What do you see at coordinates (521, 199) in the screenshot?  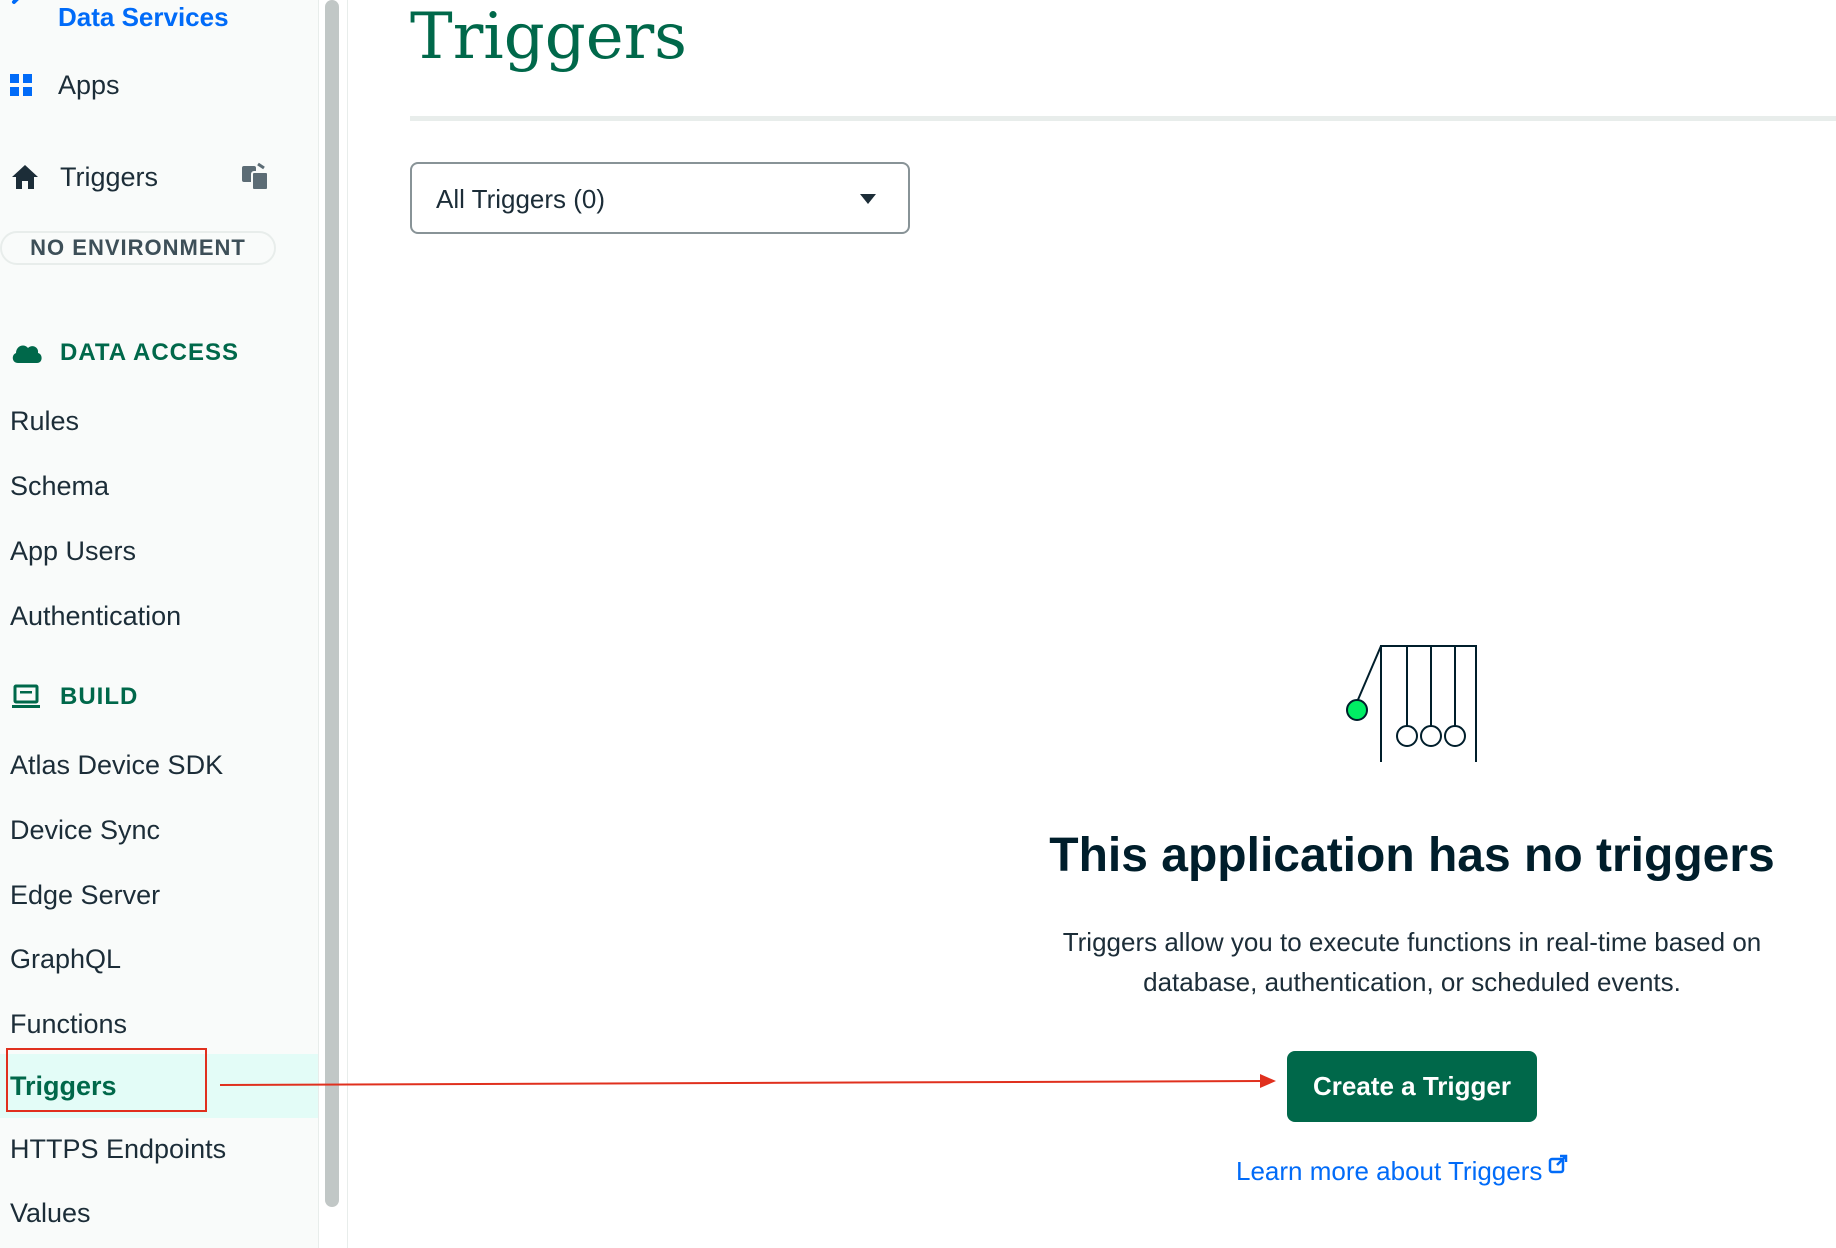 I see `filter-selected-value: All Triggers (0)` at bounding box center [521, 199].